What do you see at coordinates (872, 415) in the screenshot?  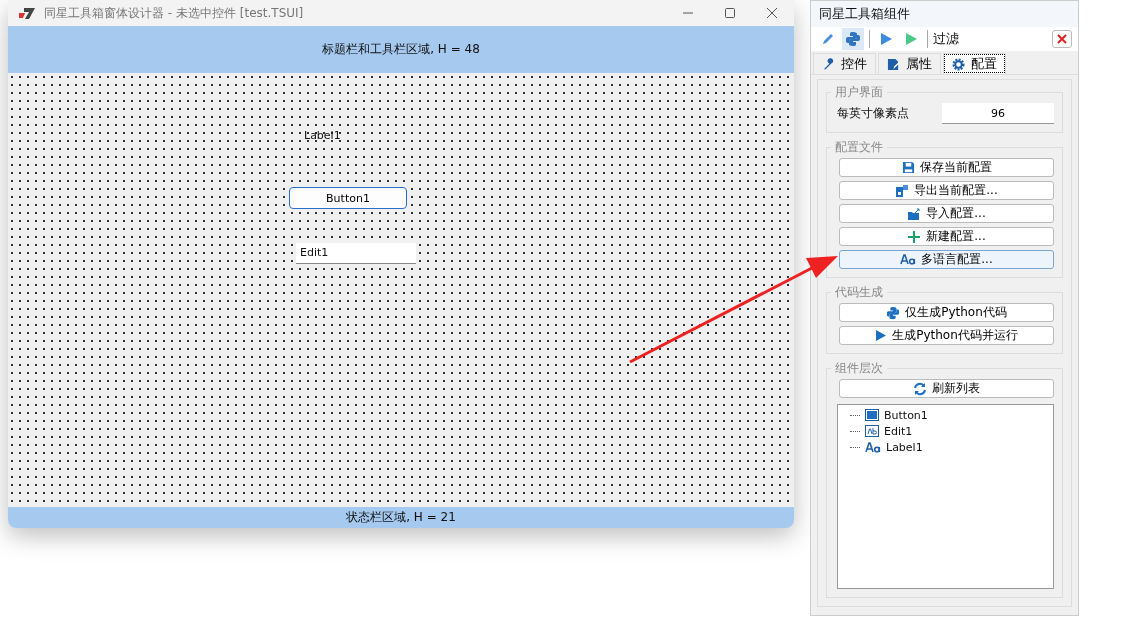 I see `button-component-icon` at bounding box center [872, 415].